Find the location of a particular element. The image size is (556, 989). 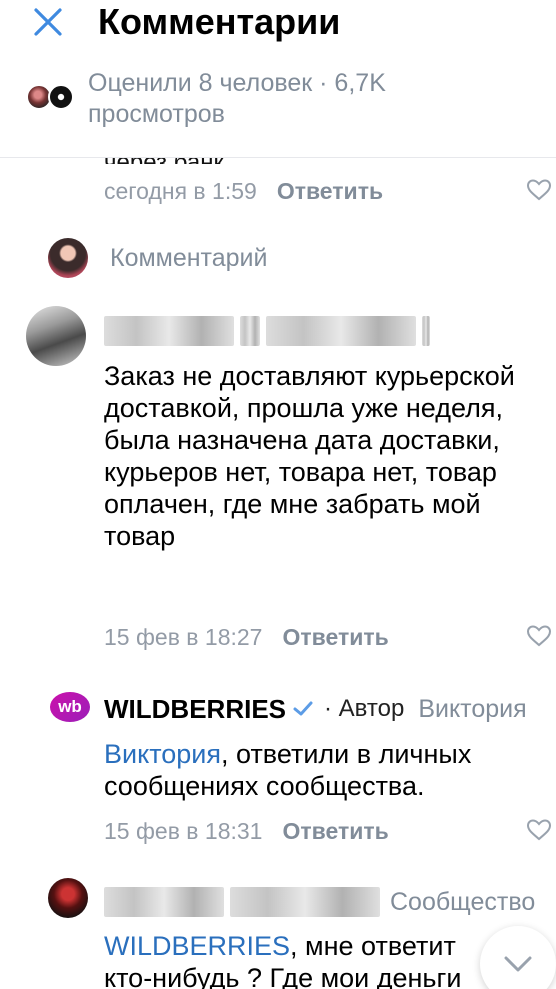

mention-link: WILDBERRIES is located at coordinates (197, 946).